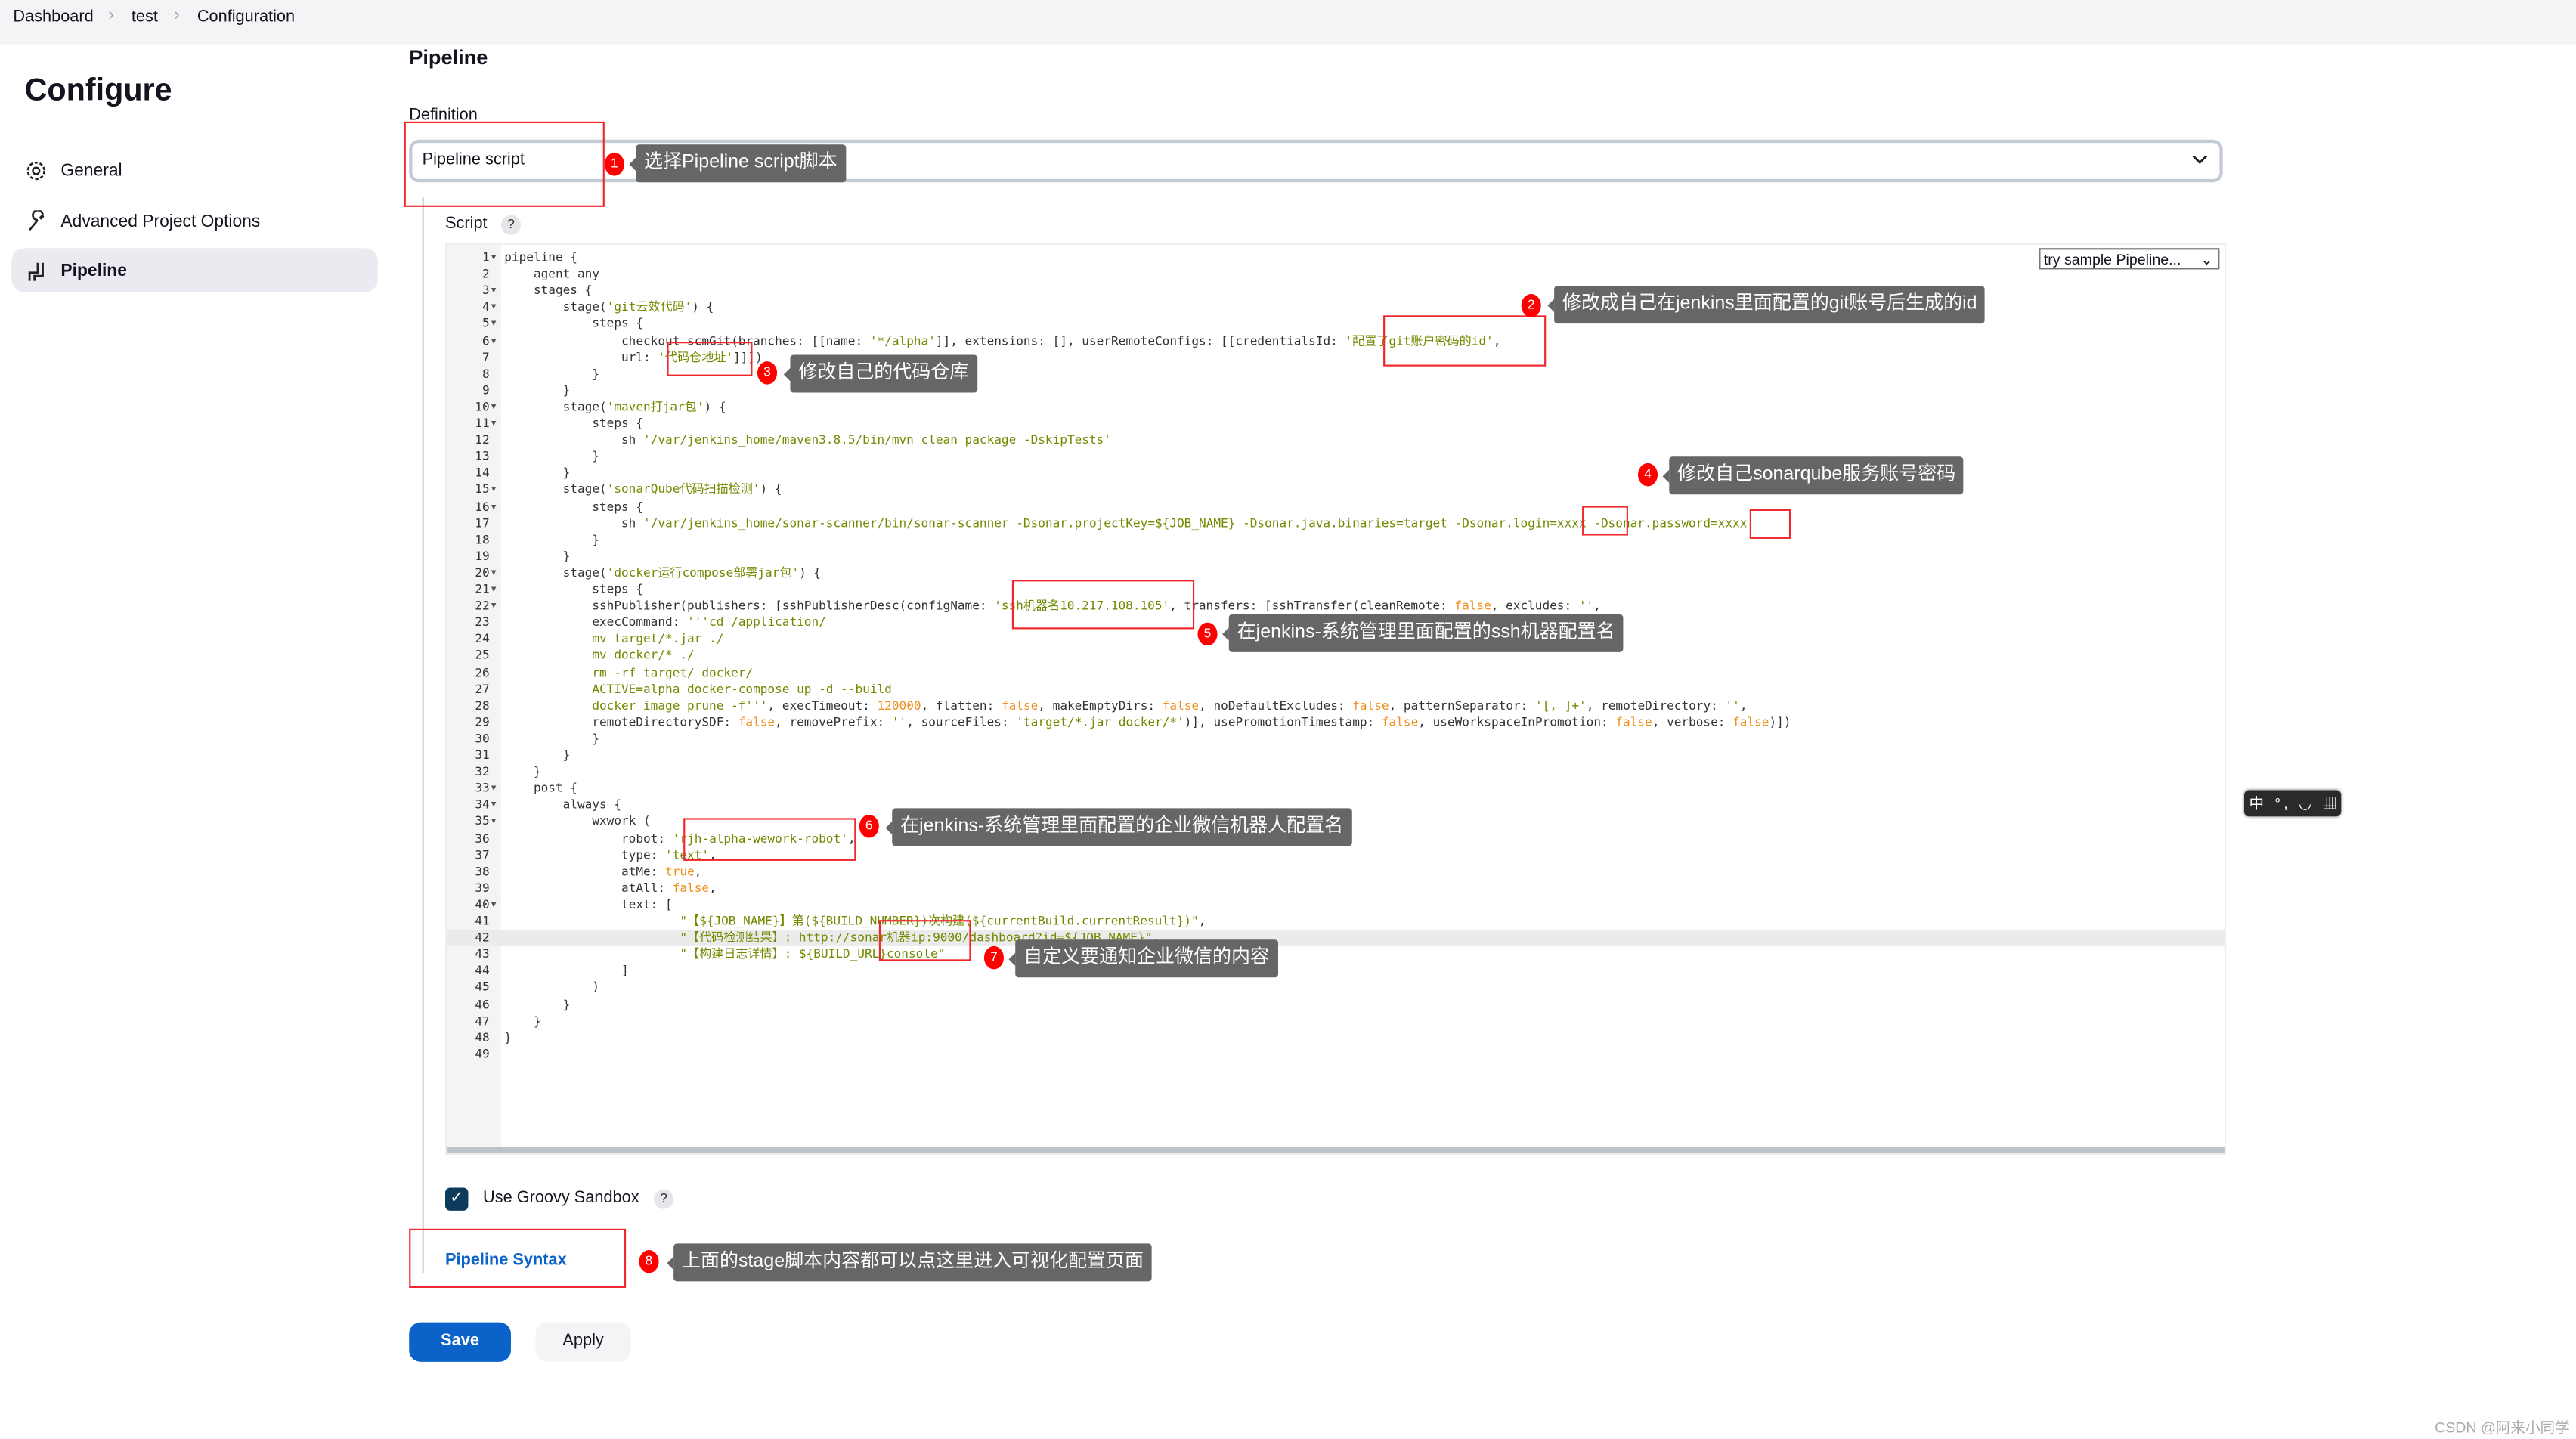  What do you see at coordinates (2206, 259) in the screenshot?
I see `chevron-down-icon: ⌄` at bounding box center [2206, 259].